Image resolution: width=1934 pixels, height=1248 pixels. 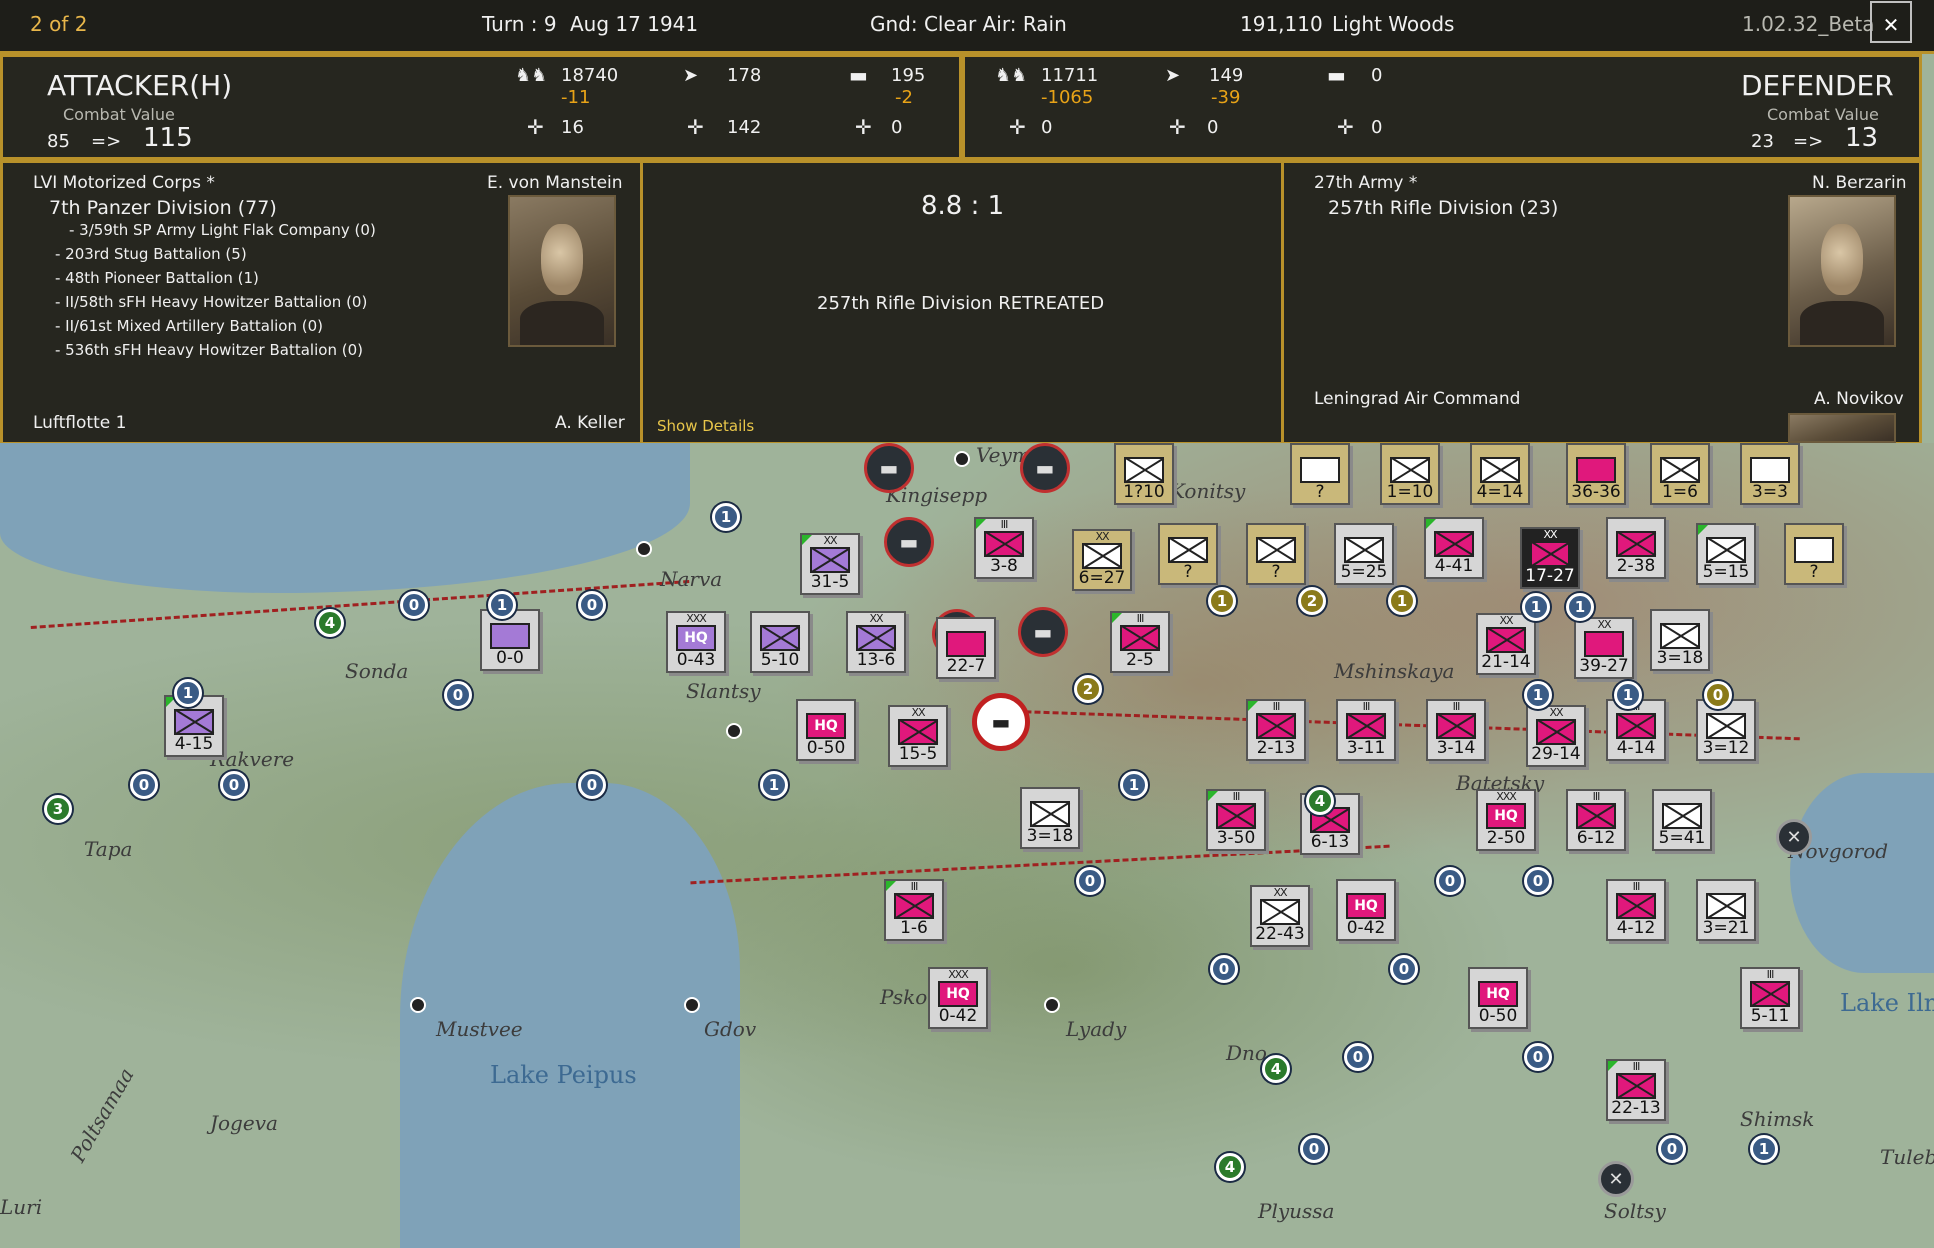 What do you see at coordinates (1001, 722) in the screenshot?
I see `selected-combat-token: ▬` at bounding box center [1001, 722].